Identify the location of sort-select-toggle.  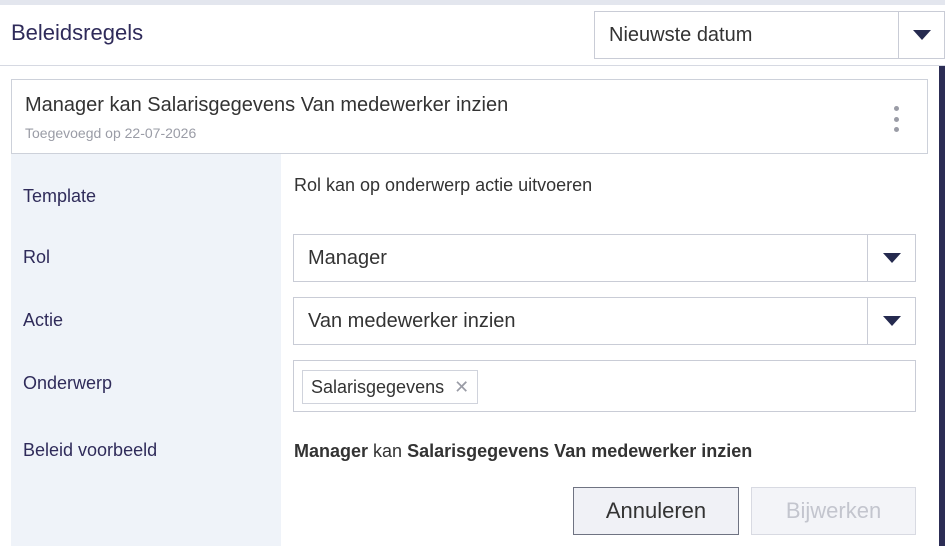
(921, 35).